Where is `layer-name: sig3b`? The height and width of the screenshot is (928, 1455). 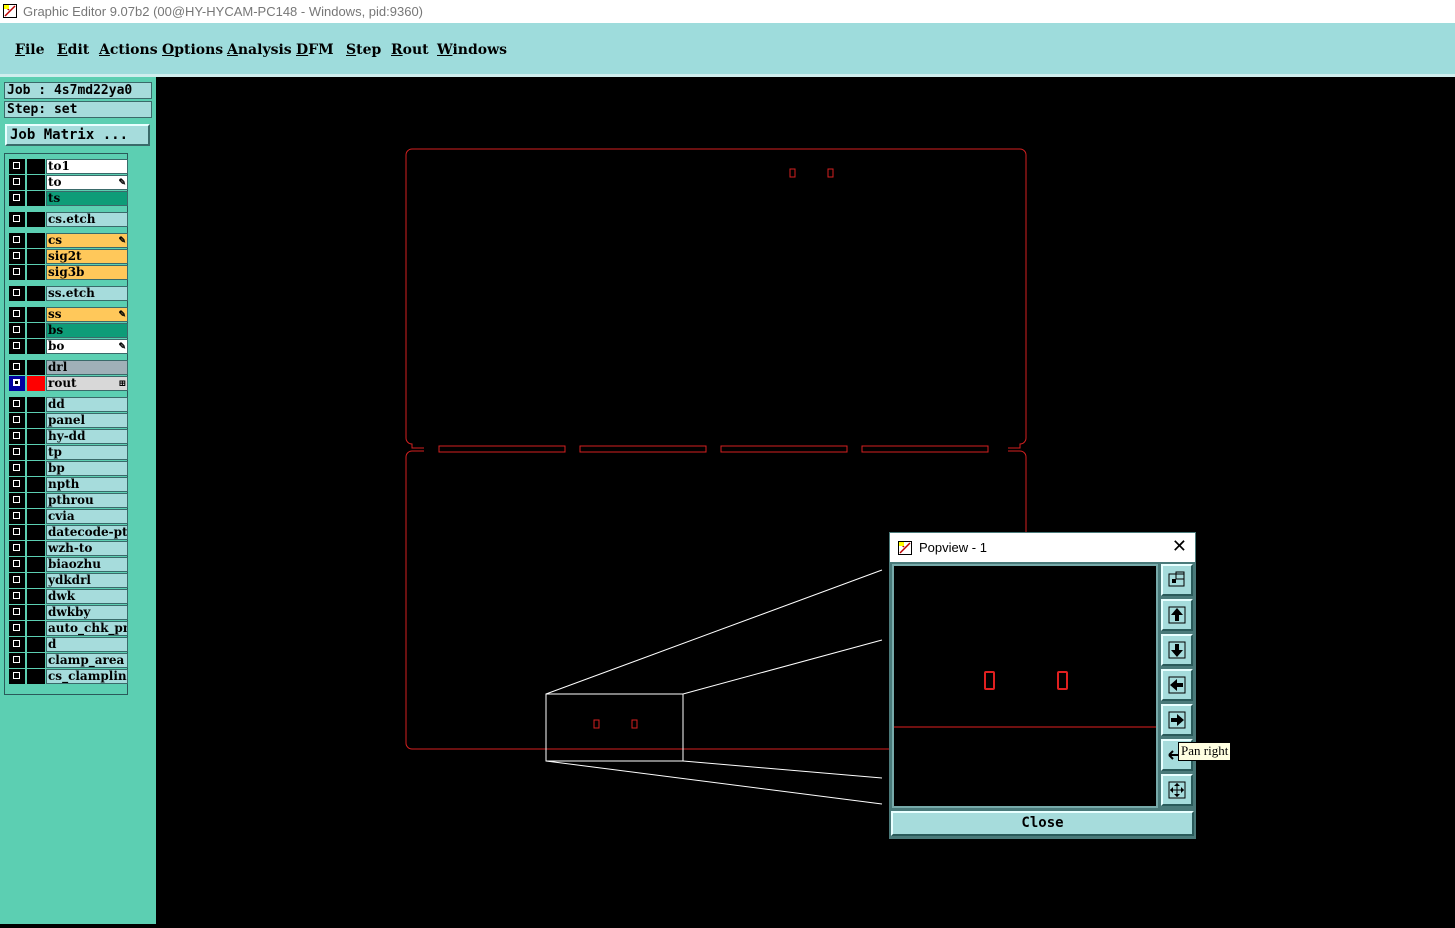
layer-name: sig3b is located at coordinates (87, 272).